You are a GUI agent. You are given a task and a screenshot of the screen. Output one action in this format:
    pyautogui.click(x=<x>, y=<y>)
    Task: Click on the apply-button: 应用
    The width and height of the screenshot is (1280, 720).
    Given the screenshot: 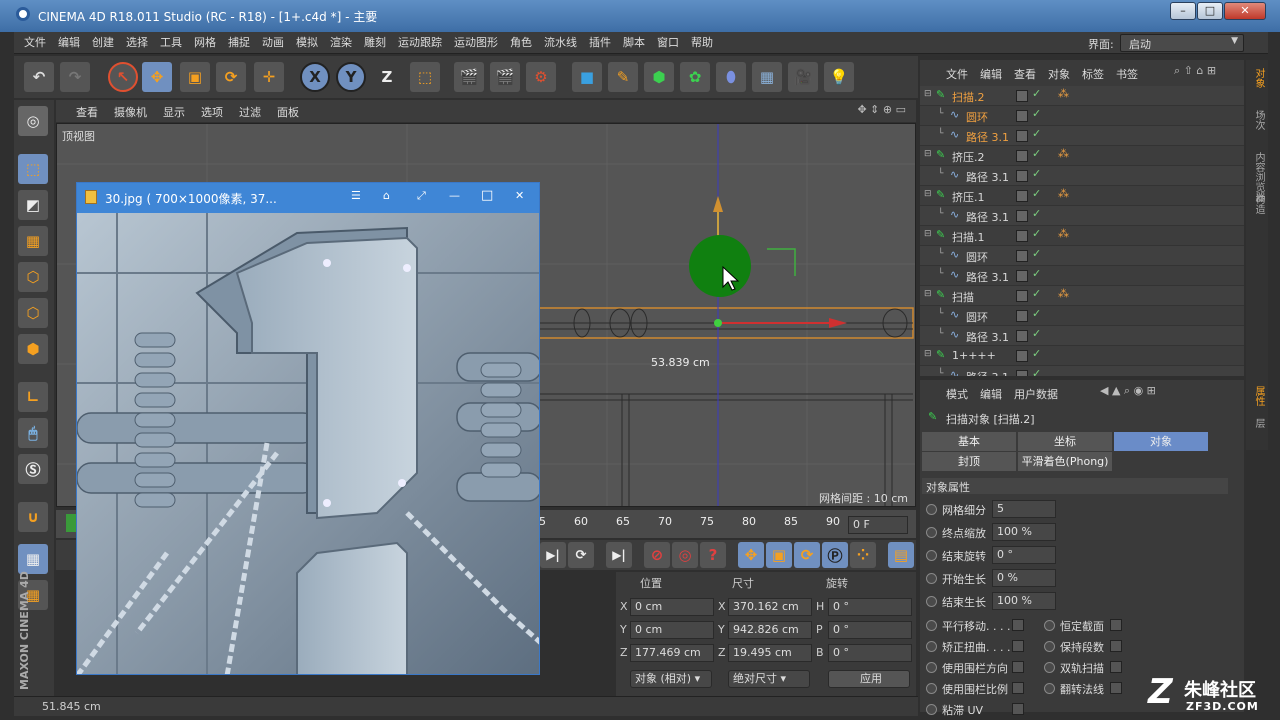 What is the action you would take?
    pyautogui.click(x=869, y=679)
    